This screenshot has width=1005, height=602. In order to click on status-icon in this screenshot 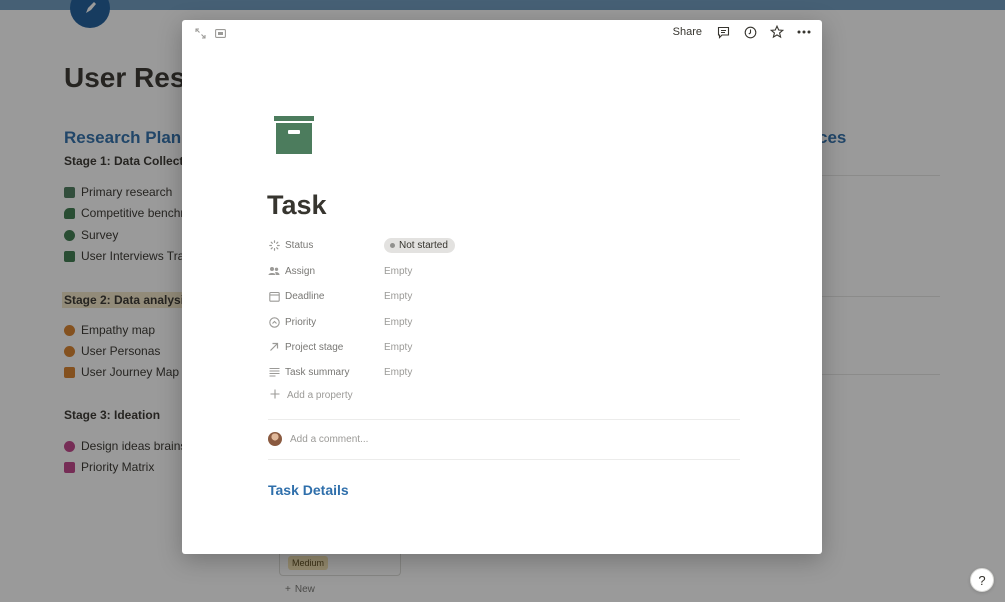, I will do `click(274, 245)`.